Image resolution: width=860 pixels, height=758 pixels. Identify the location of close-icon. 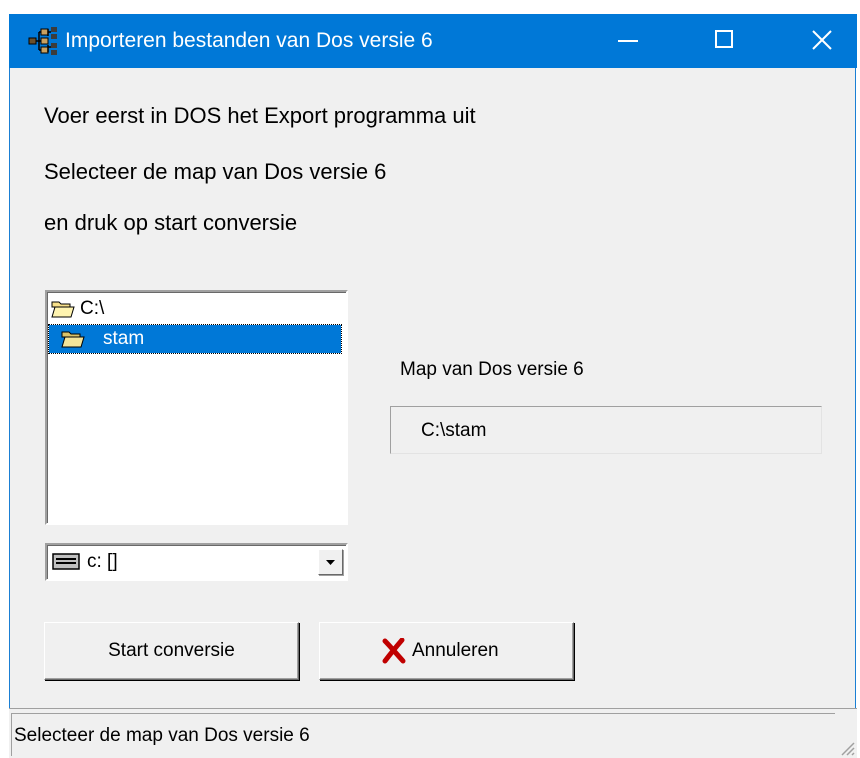
(822, 40).